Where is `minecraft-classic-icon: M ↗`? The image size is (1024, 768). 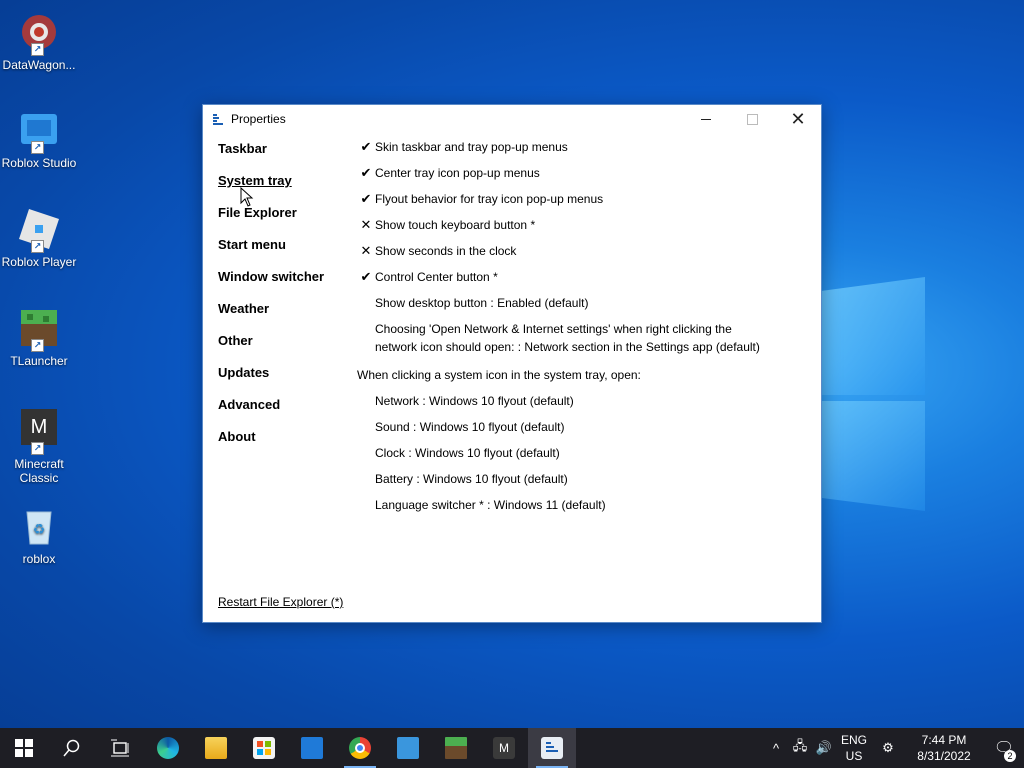
minecraft-classic-icon: M ↗ is located at coordinates (39, 432).